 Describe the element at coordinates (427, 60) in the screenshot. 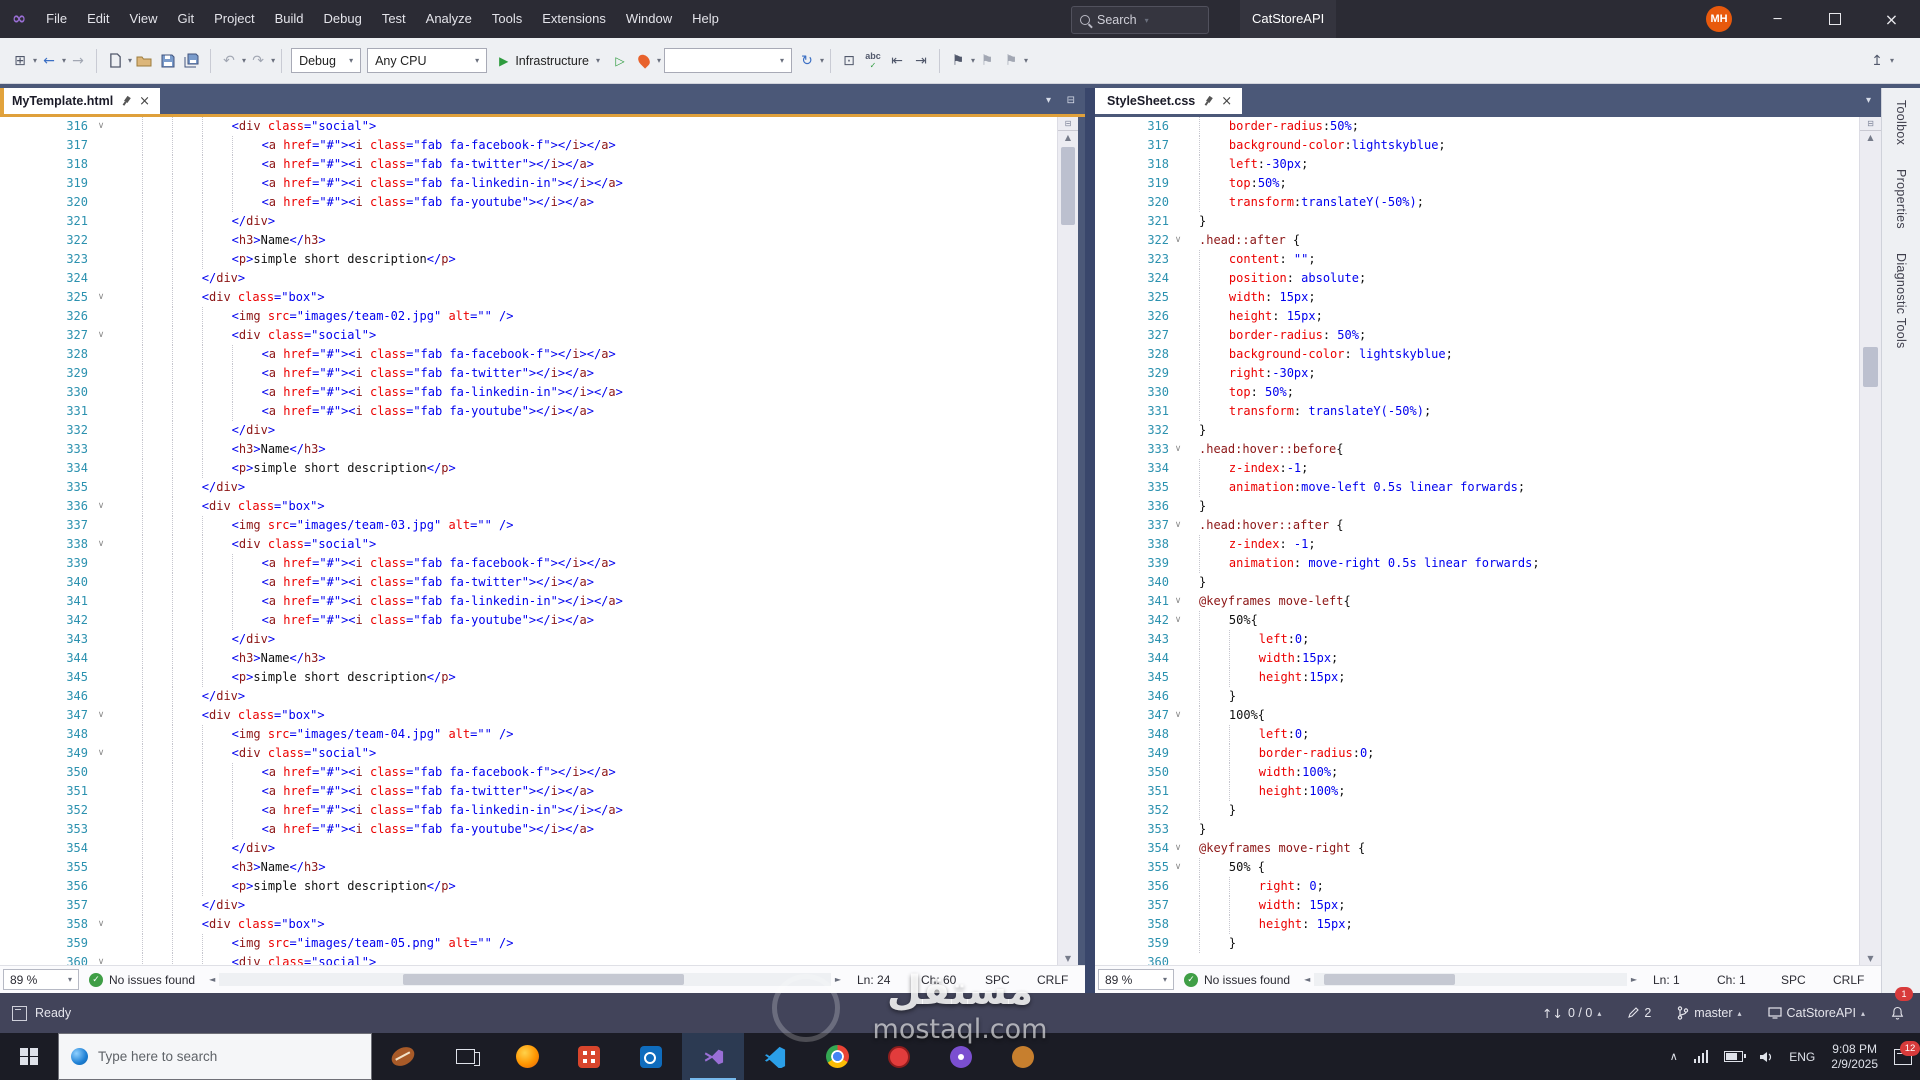

I see `platform-dropdown: Any CPU ▾` at that location.